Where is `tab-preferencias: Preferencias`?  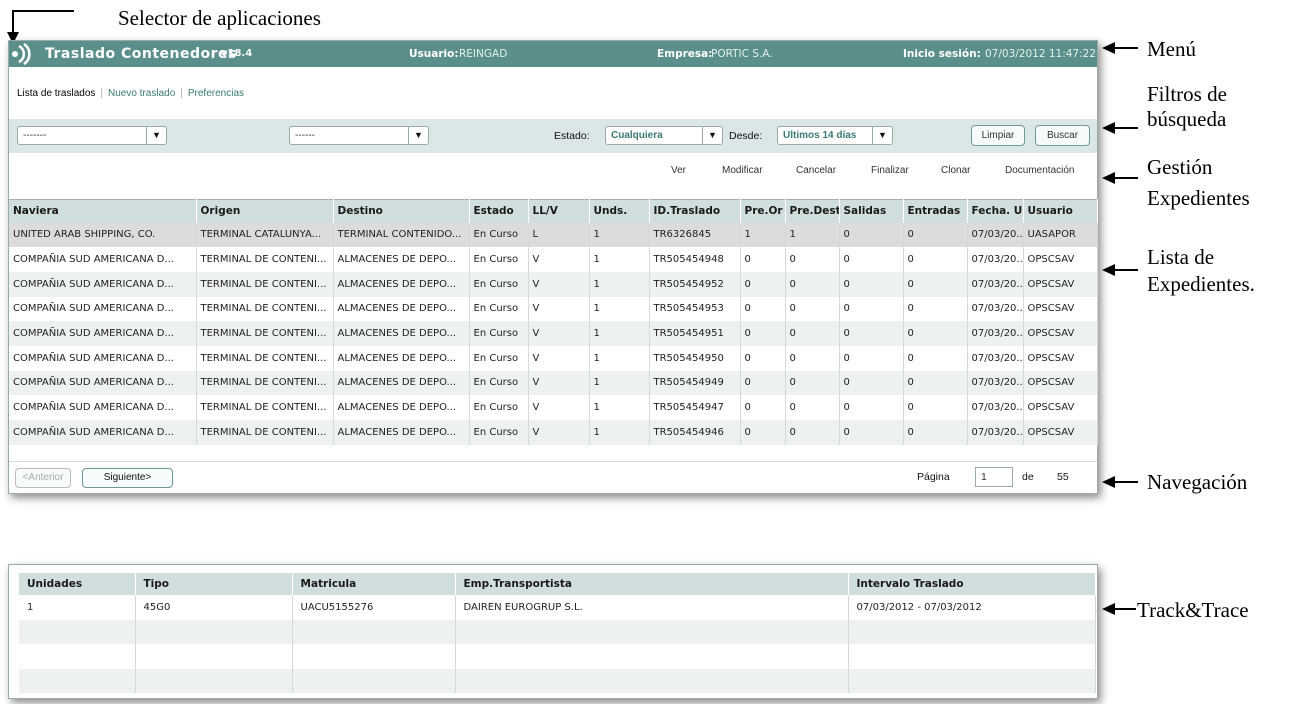 tab-preferencias: Preferencias is located at coordinates (216, 93).